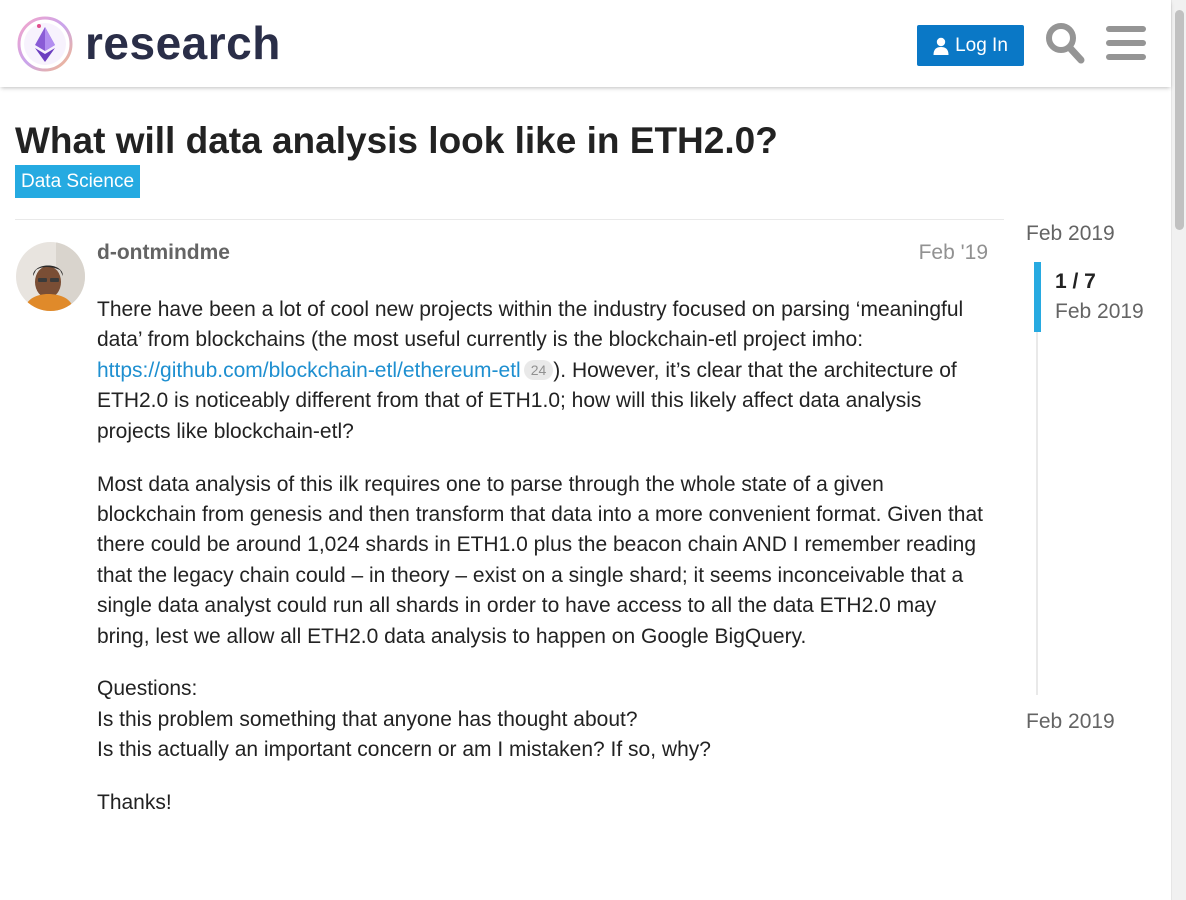  What do you see at coordinates (585, 43) in the screenshot?
I see `site-header: research Log In` at bounding box center [585, 43].